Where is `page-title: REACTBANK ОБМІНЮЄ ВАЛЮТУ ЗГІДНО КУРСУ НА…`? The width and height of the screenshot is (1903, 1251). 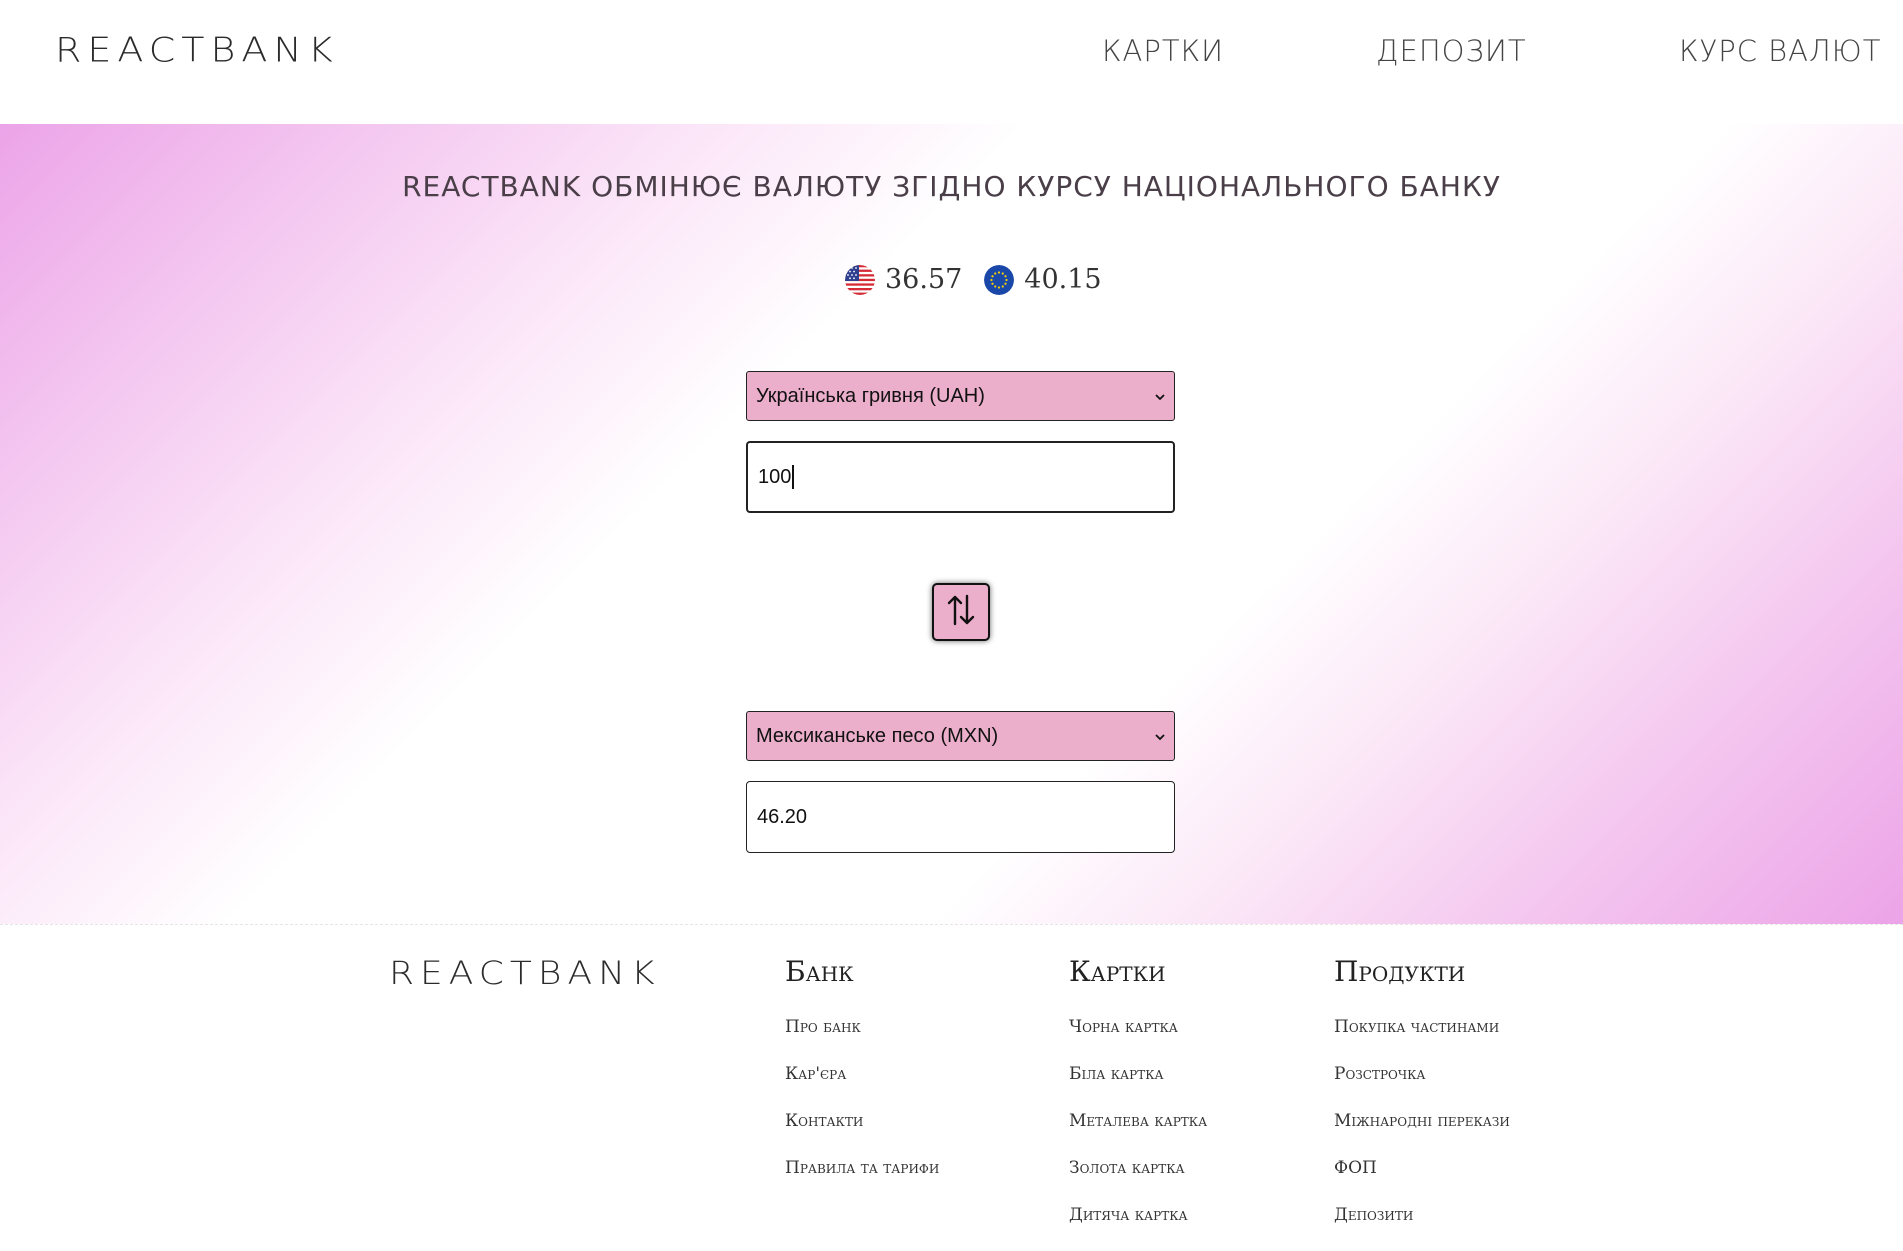 page-title: REACTBANK ОБМІНЮЄ ВАЛЮТУ ЗГІДНО КУРСУ НА… is located at coordinates (951, 186).